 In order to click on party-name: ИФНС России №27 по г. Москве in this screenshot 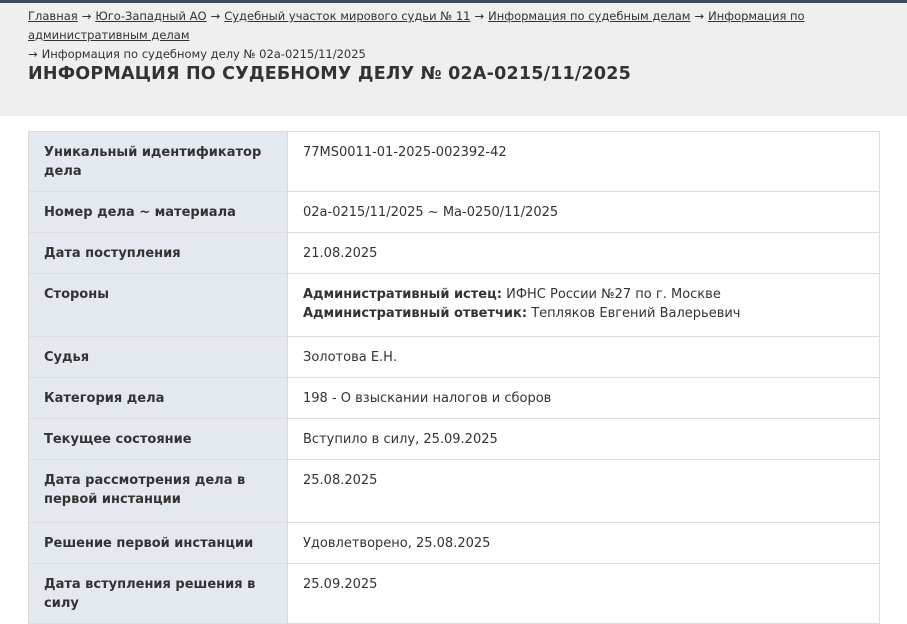, I will do `click(613, 294)`.